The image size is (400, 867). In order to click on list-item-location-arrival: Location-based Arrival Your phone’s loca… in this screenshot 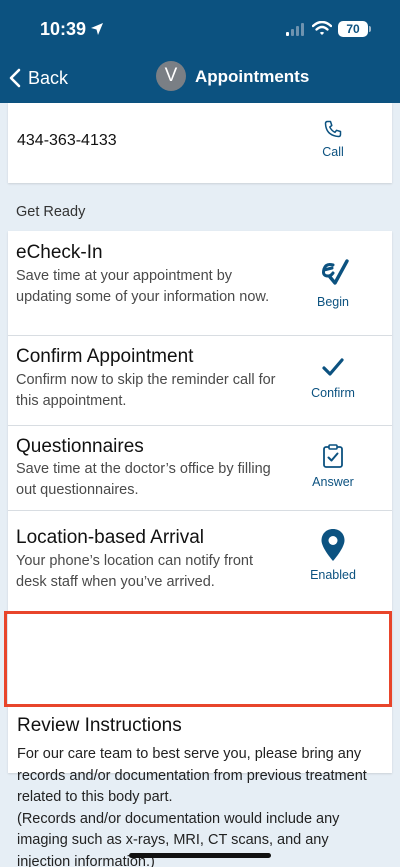, I will do `click(200, 557)`.